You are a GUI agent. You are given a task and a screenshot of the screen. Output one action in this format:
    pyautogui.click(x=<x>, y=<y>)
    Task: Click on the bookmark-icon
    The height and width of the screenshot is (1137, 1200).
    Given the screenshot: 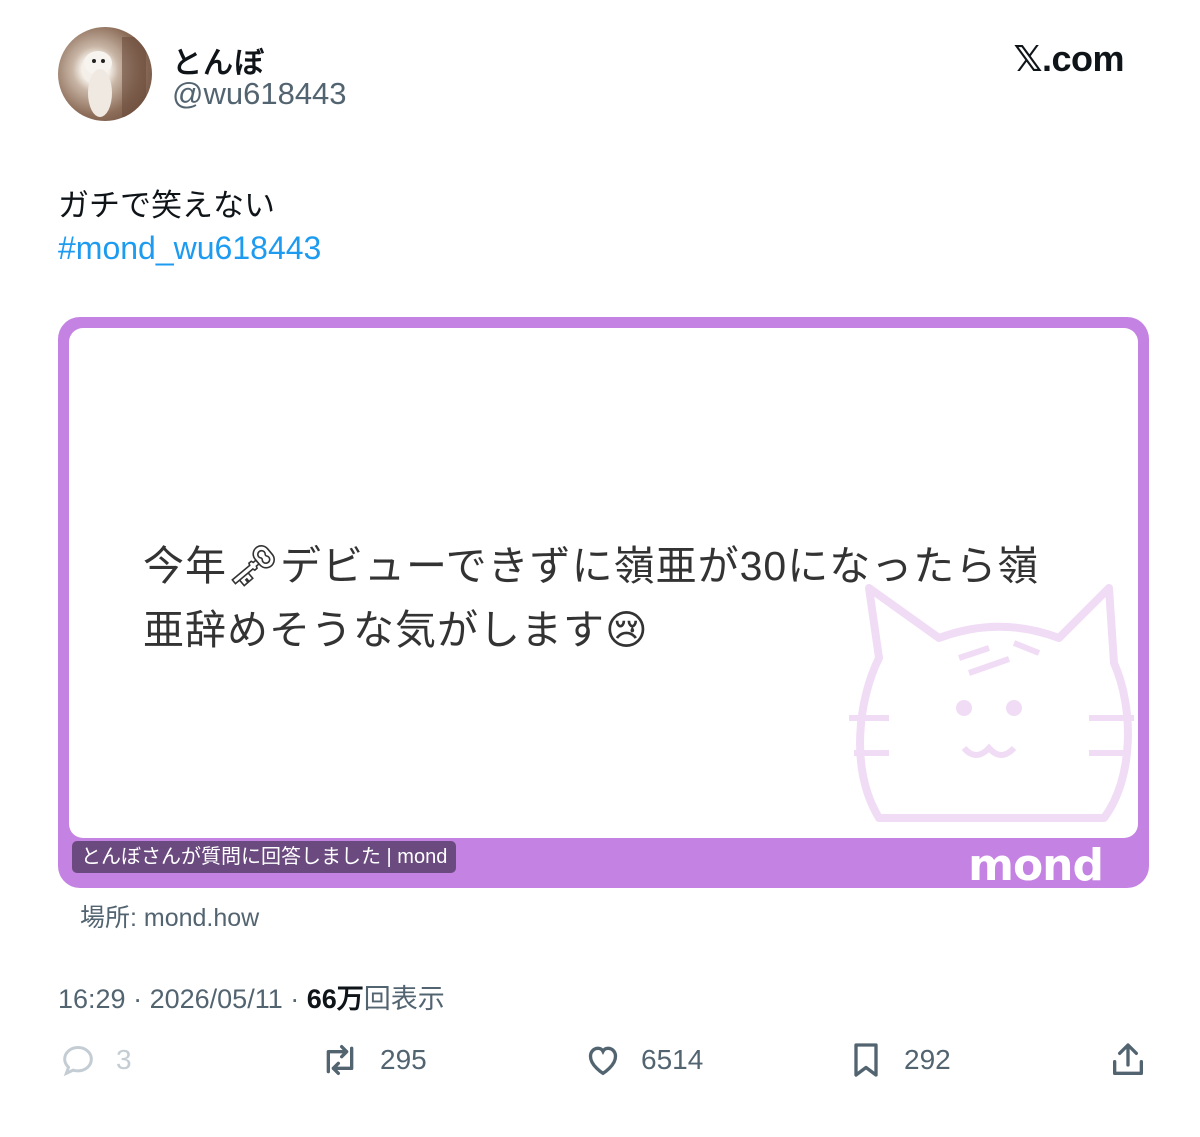 What is the action you would take?
    pyautogui.click(x=866, y=1060)
    